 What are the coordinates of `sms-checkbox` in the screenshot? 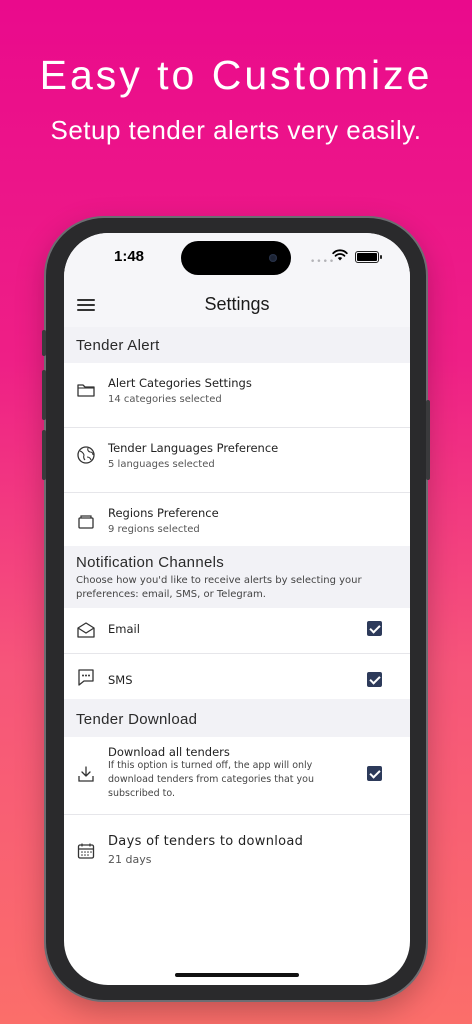 It's located at (374, 679).